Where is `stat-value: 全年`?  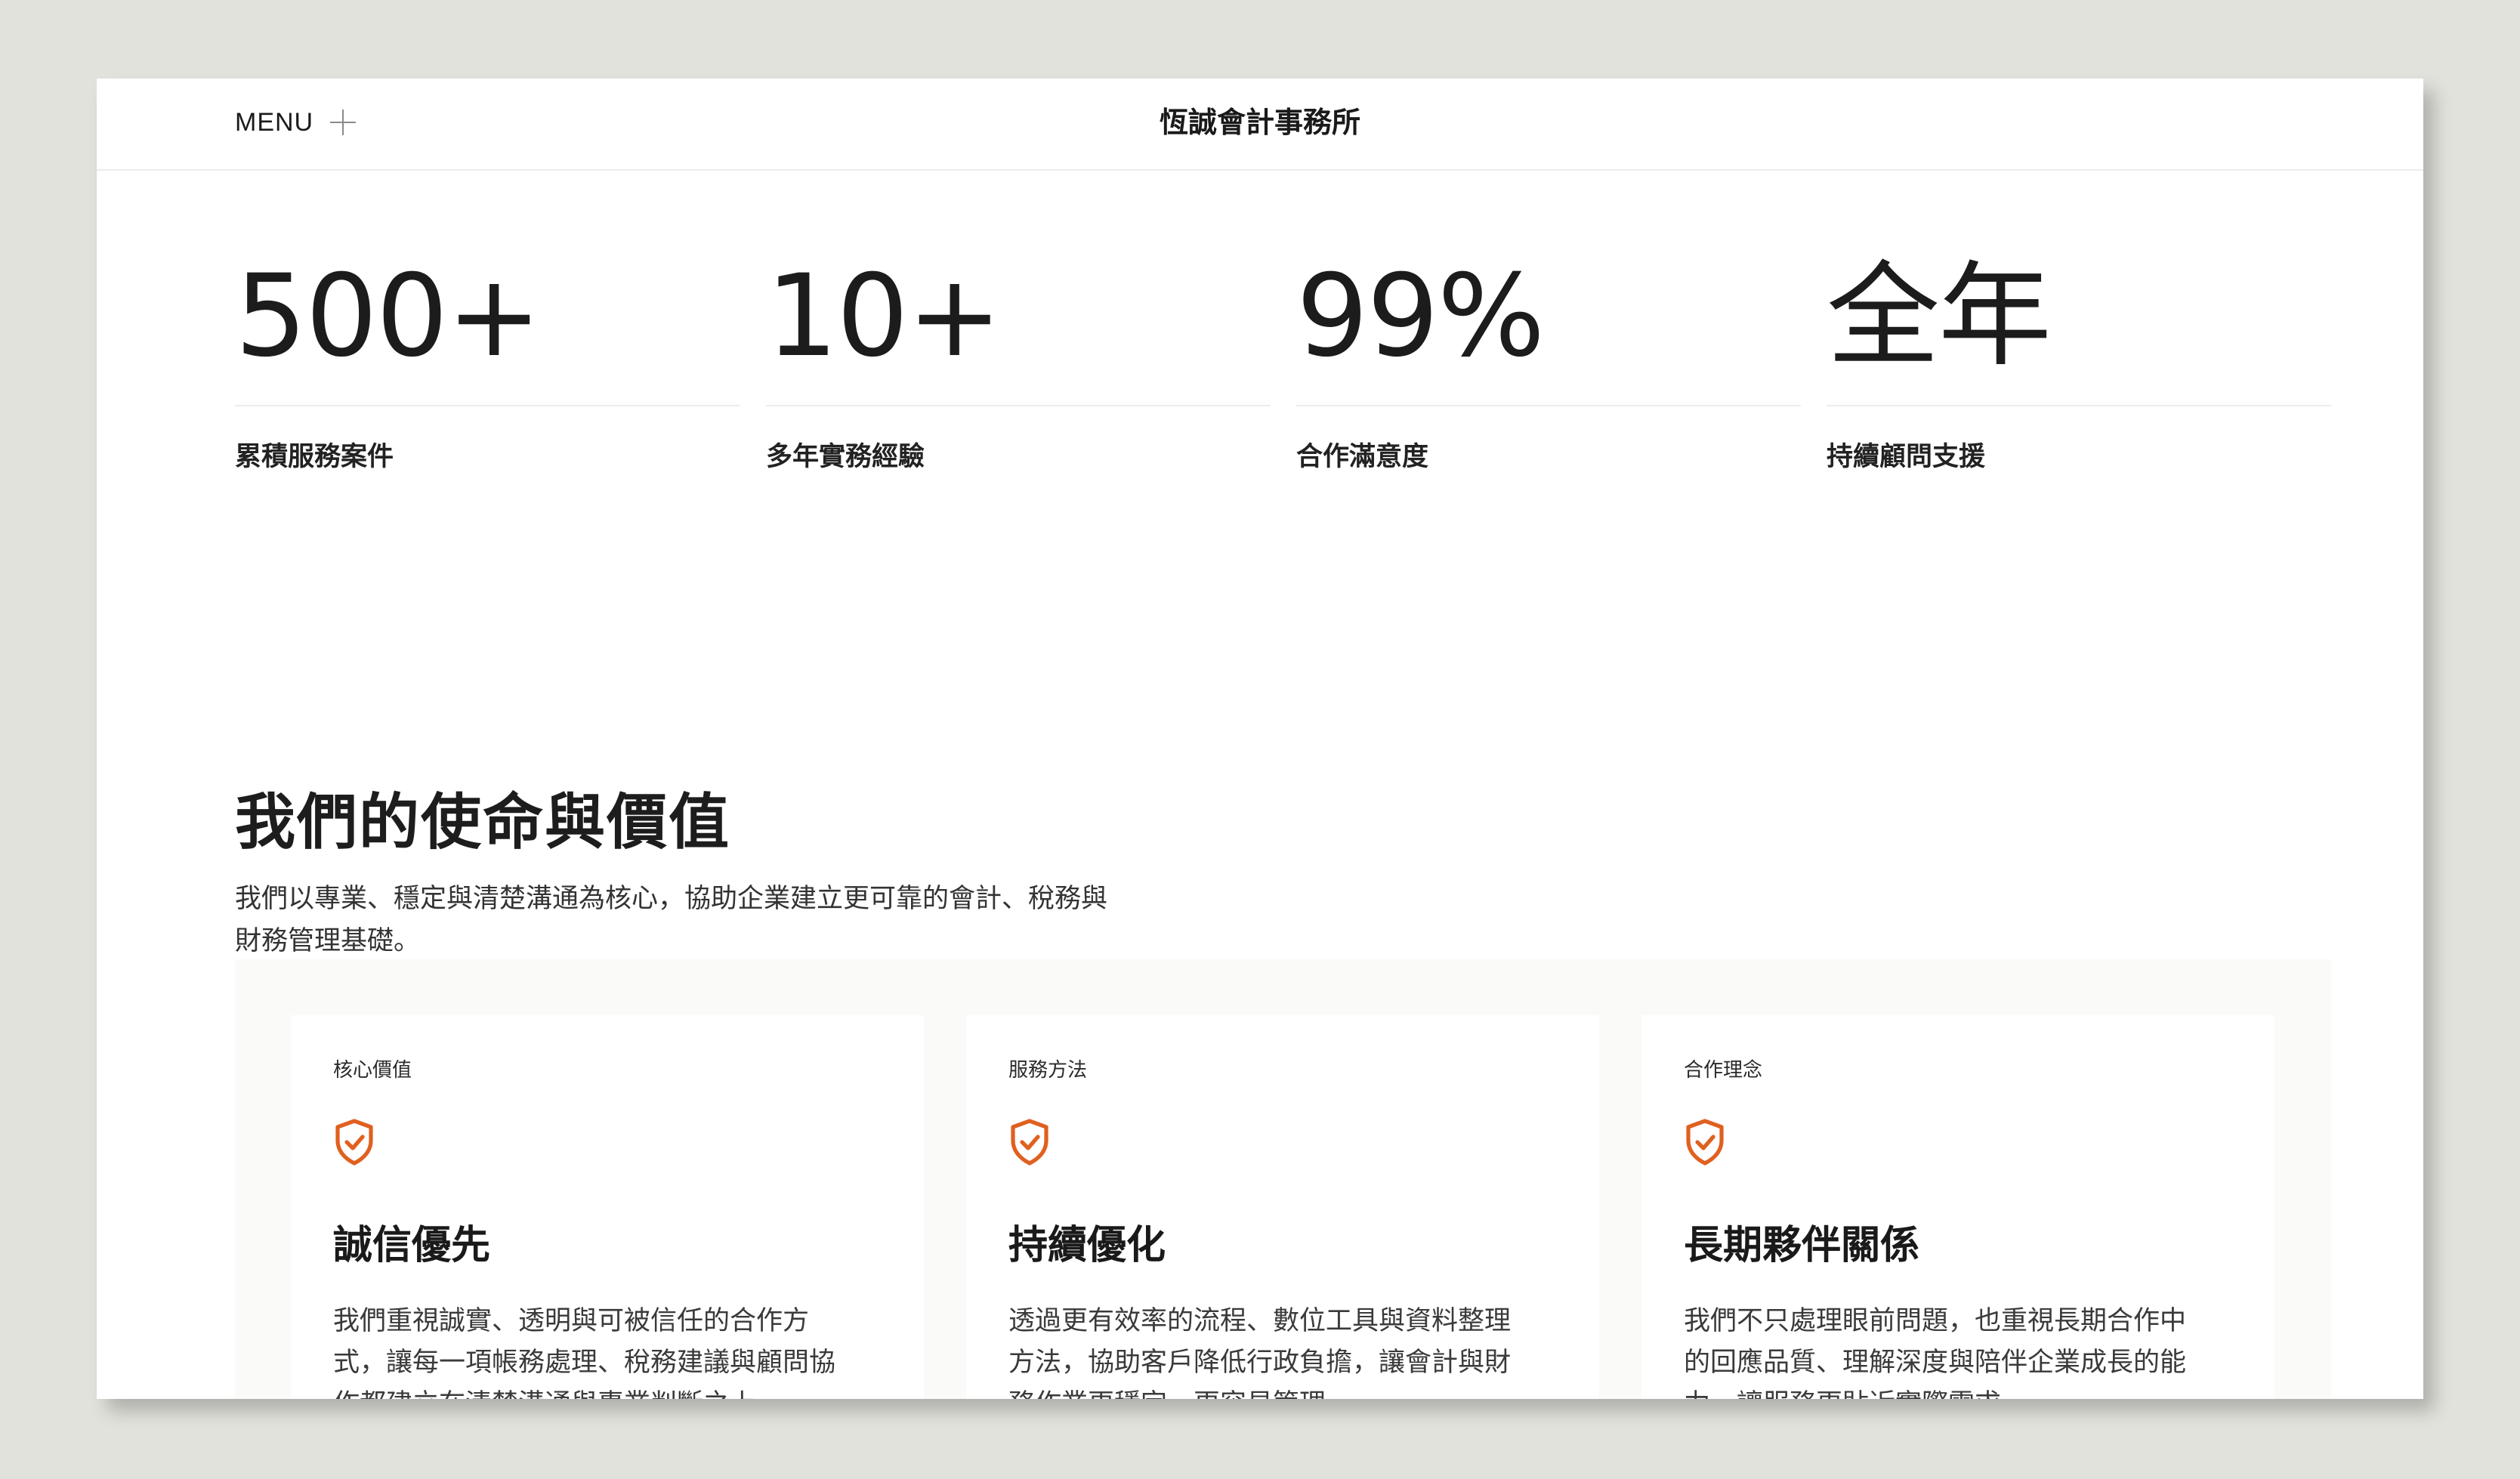 stat-value: 全年 is located at coordinates (1939, 316).